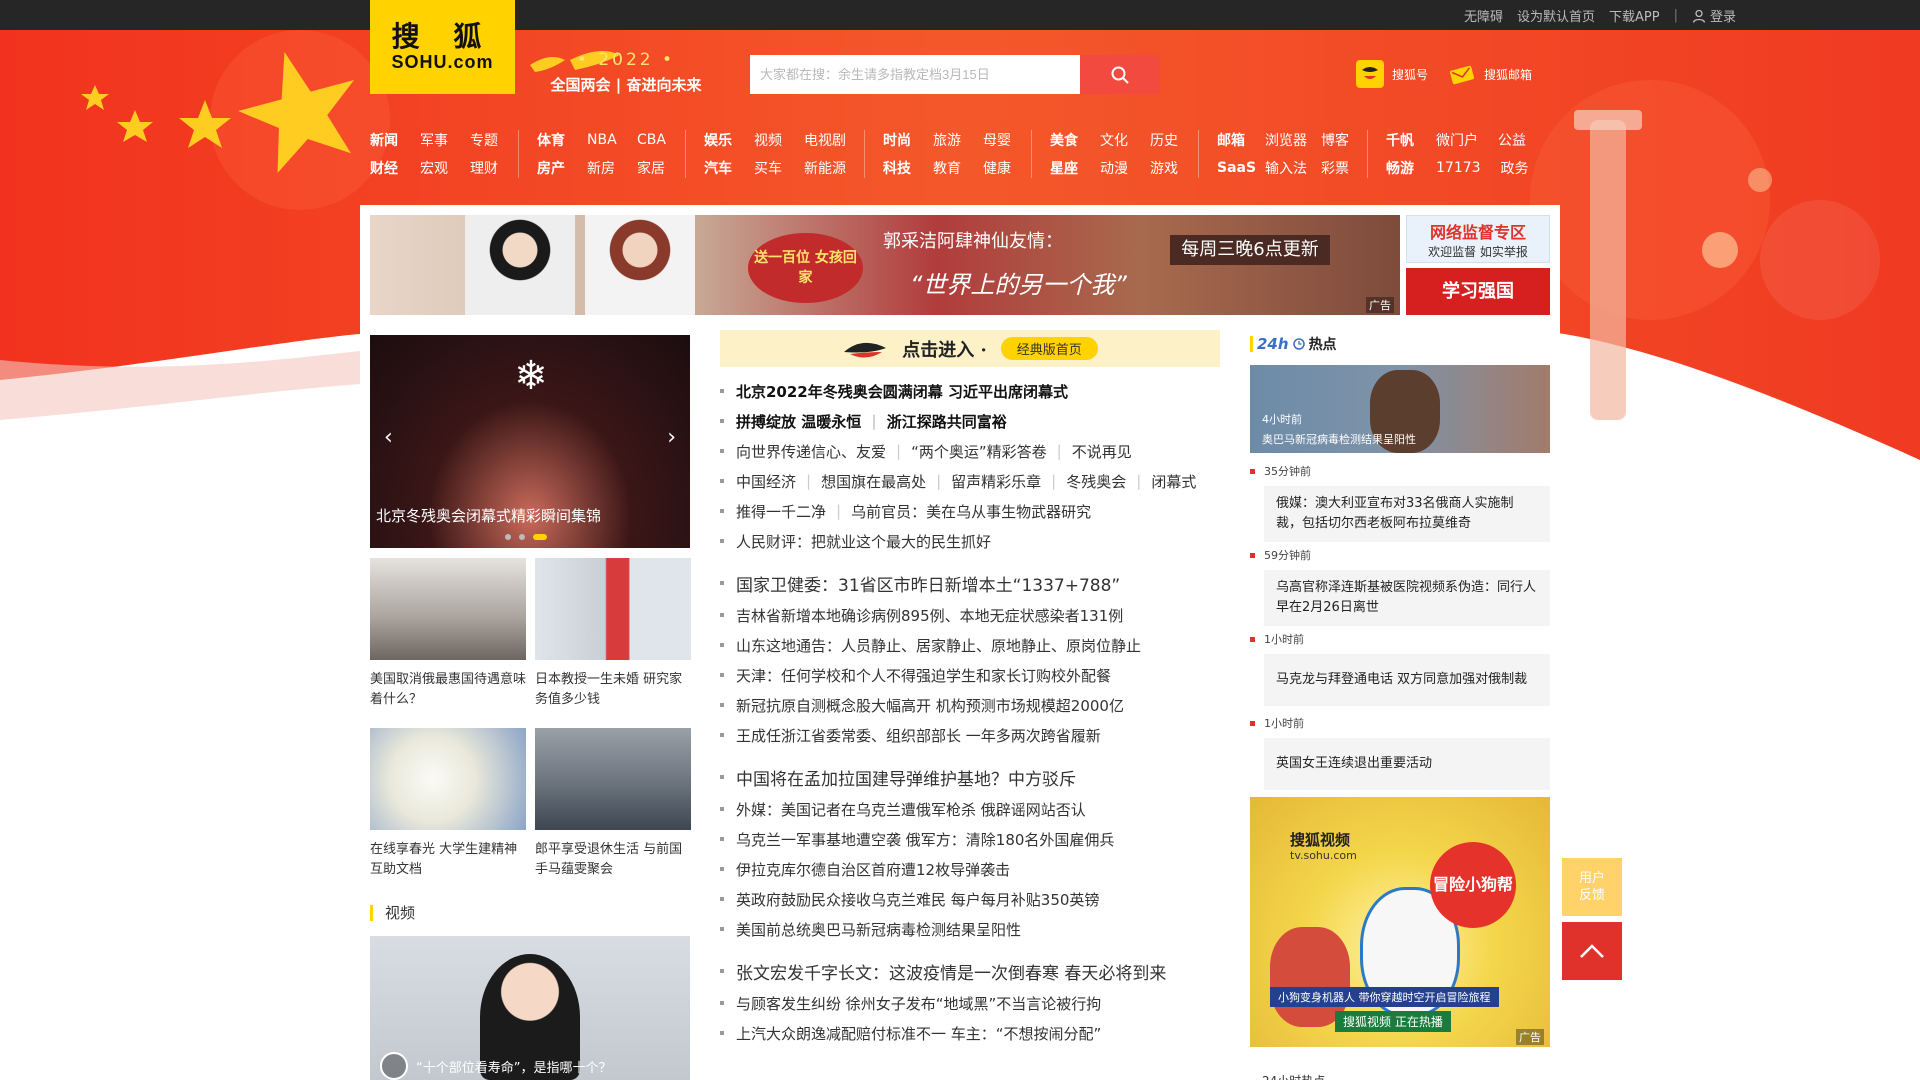 The height and width of the screenshot is (1080, 1920). What do you see at coordinates (1234, 140) in the screenshot?
I see `nav-item: 邮箱` at bounding box center [1234, 140].